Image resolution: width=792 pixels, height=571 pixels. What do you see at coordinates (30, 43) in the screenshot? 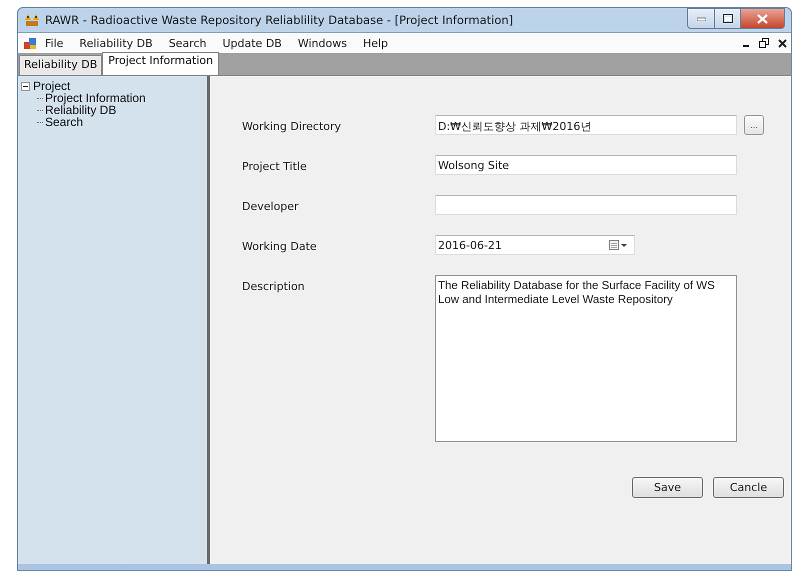
I see `app-menu-icon` at bounding box center [30, 43].